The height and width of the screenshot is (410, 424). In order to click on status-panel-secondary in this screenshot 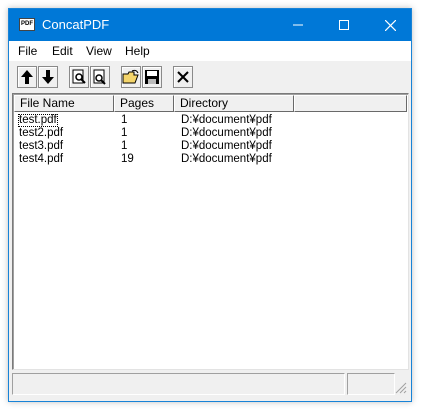, I will do `click(371, 384)`.